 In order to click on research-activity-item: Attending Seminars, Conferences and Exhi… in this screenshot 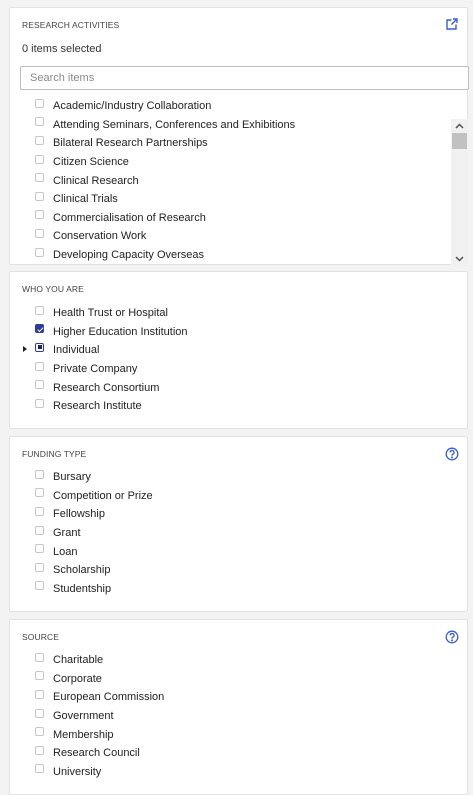, I will do `click(235, 125)`.